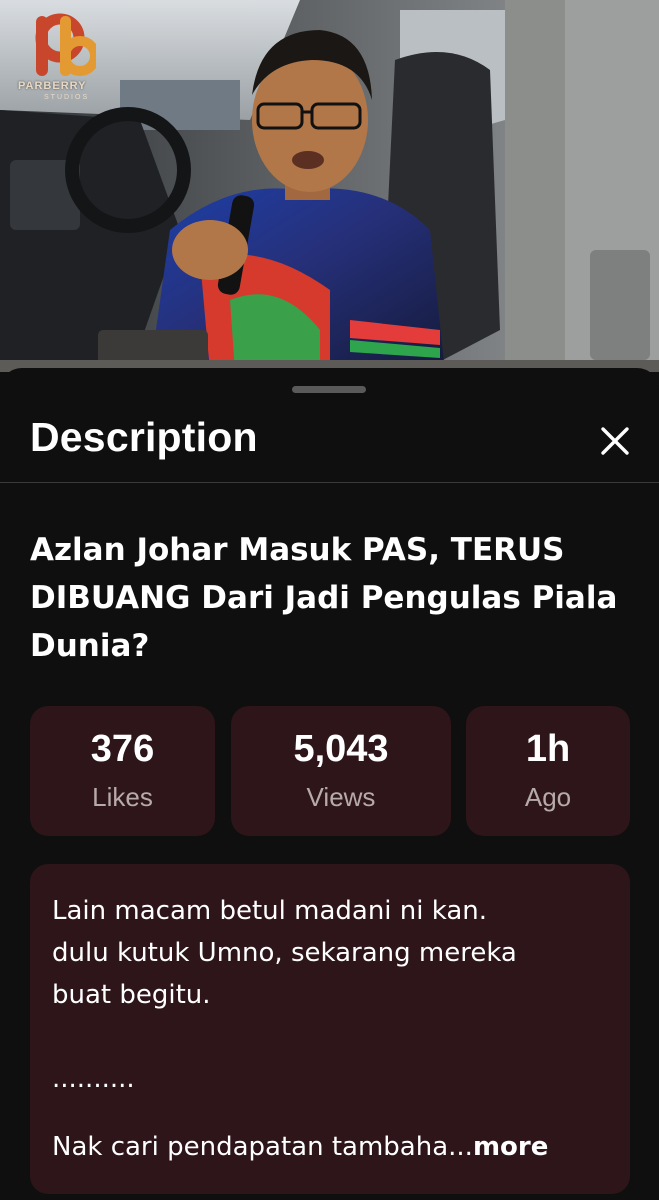  I want to click on views-stat: 5,043 Views, so click(341, 771).